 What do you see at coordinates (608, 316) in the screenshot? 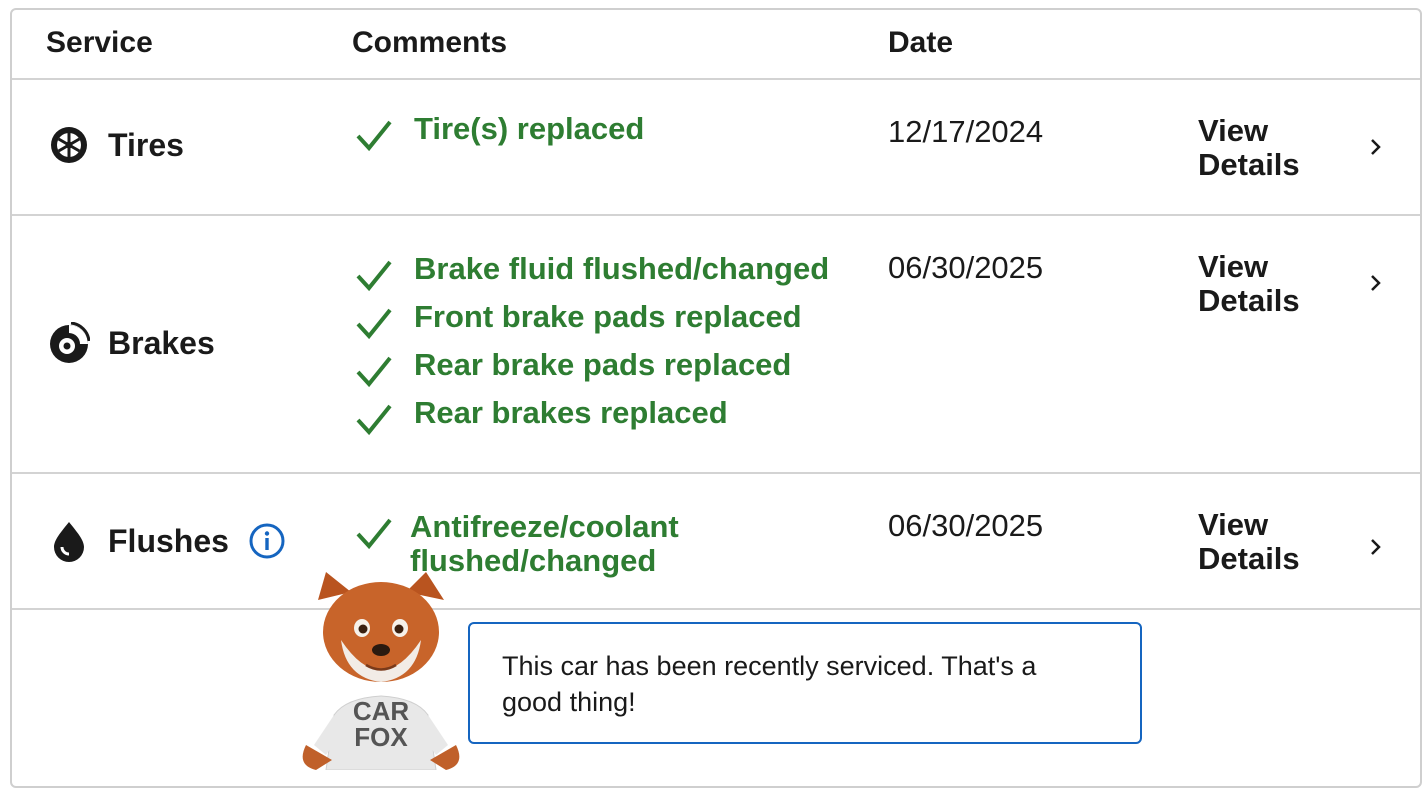
I see `comment-text: Front brake pads replaced` at bounding box center [608, 316].